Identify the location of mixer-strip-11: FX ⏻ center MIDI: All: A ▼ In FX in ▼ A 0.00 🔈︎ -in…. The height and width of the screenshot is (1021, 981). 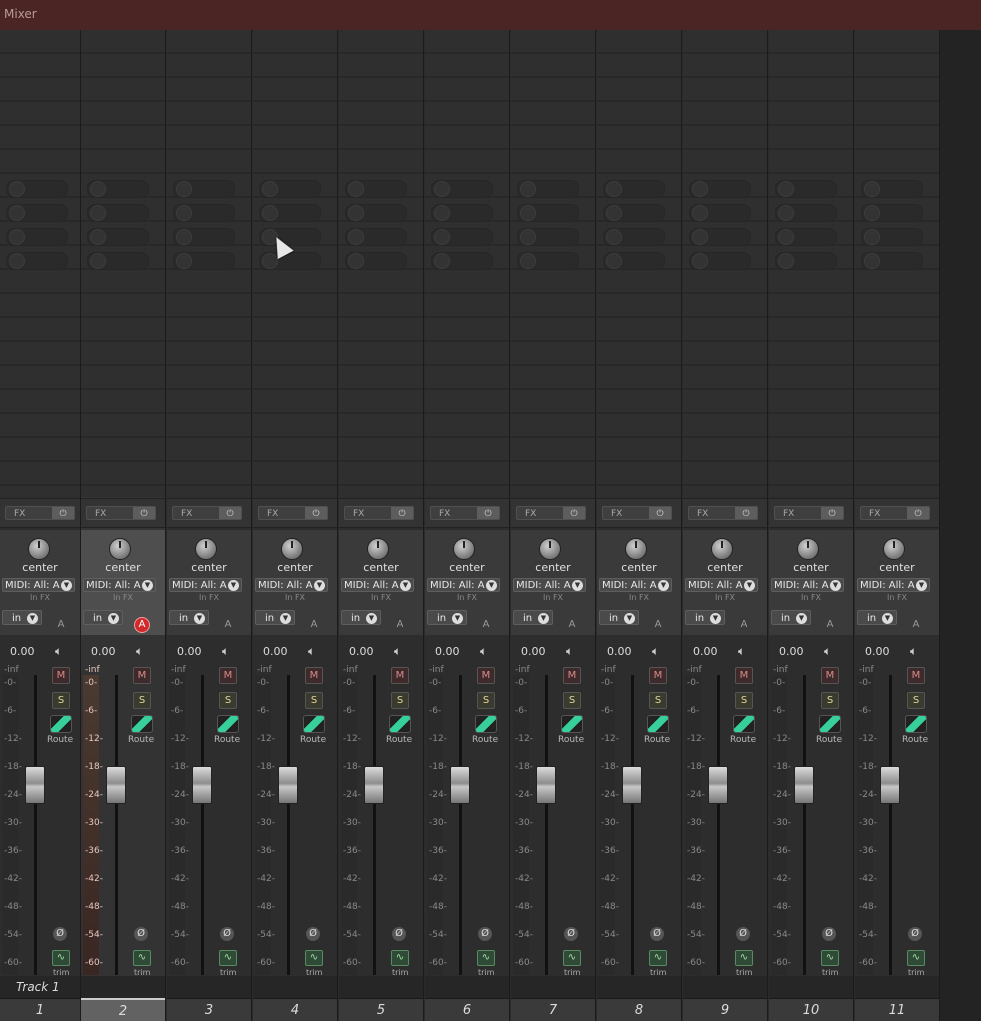
(897, 525).